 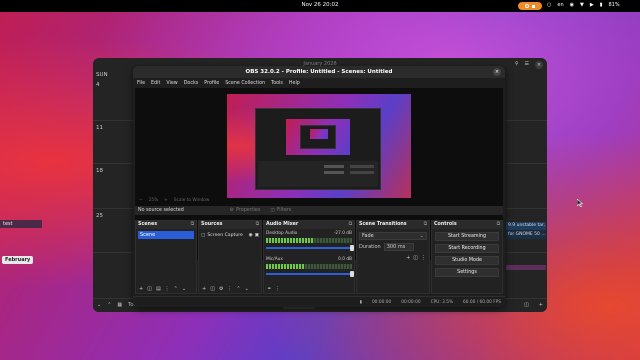 I want to click on top-bar: Nov 26 20:02 ○ en ◉ ▼ ▶ ▮ 81%, so click(x=320, y=6).